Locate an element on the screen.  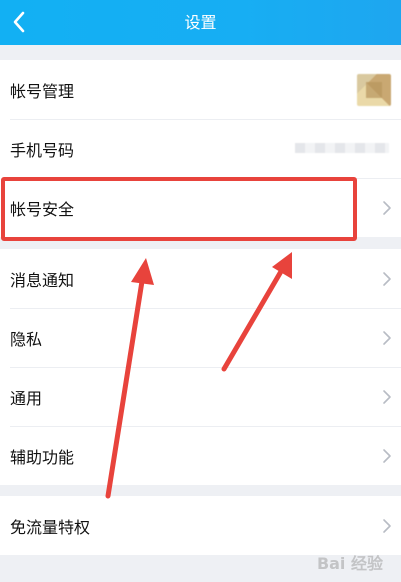
settings-row-general: 通用 is located at coordinates (200, 396).